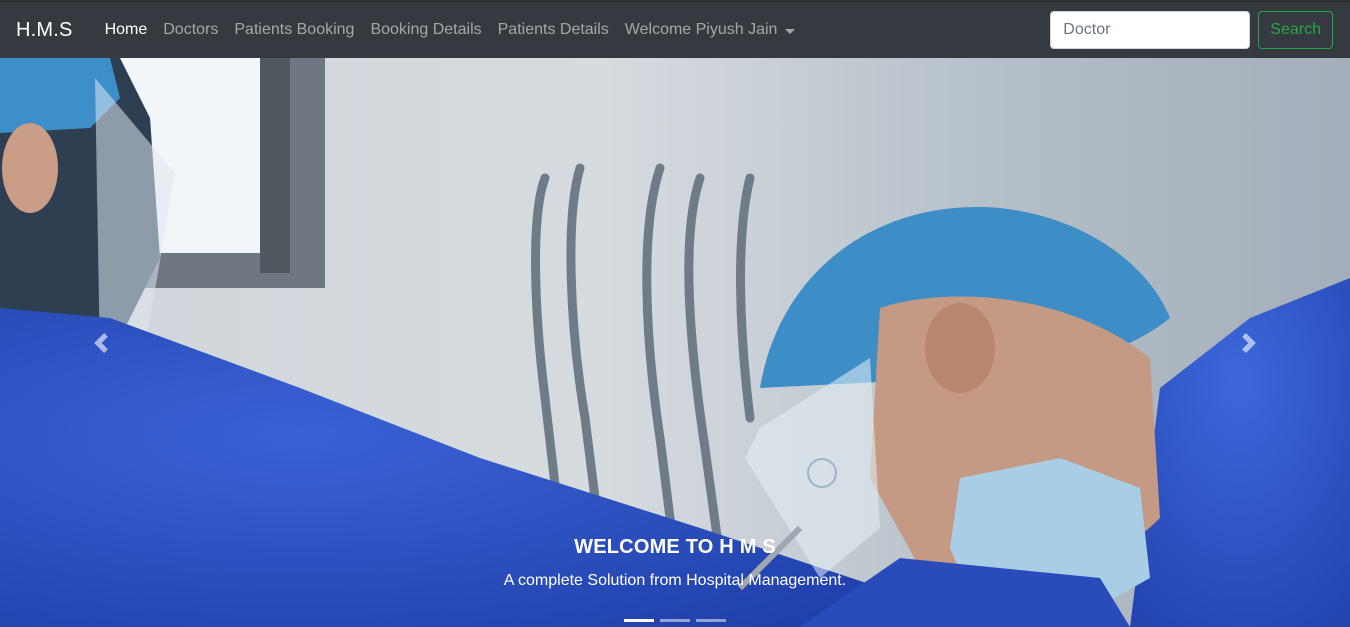 The height and width of the screenshot is (627, 1350). I want to click on carousel-indicators, so click(675, 620).